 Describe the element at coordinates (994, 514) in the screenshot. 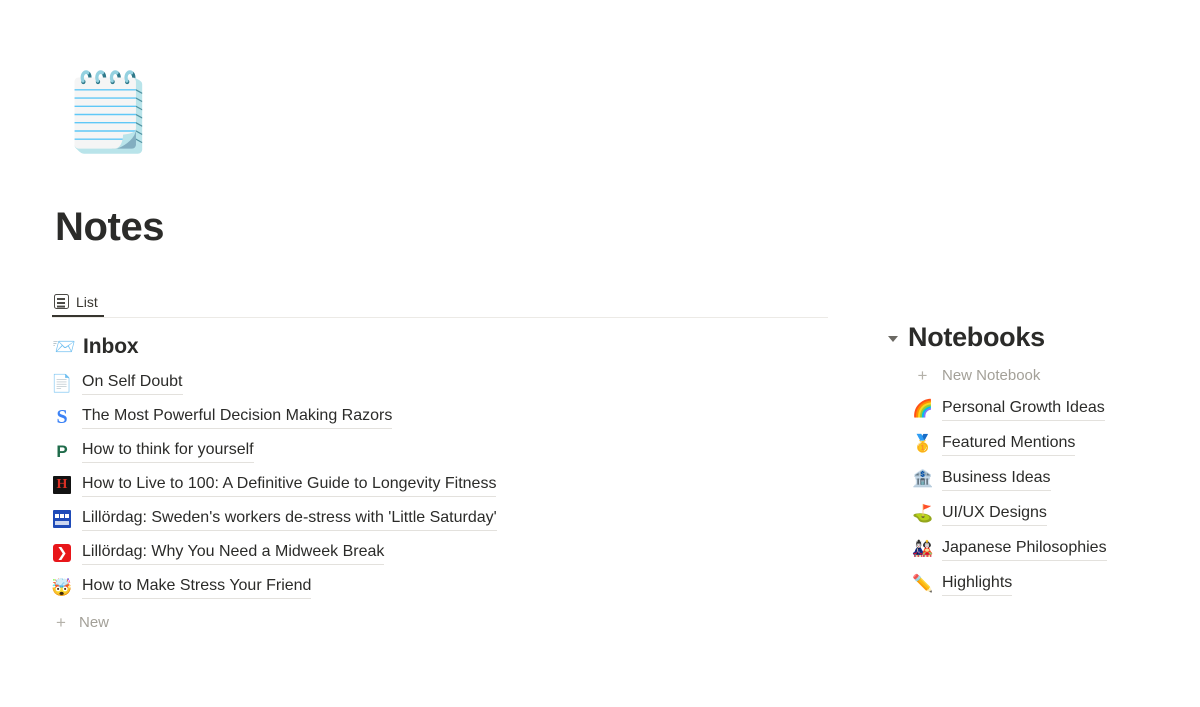

I see `notebook-item-label: UI/UX Designs` at that location.